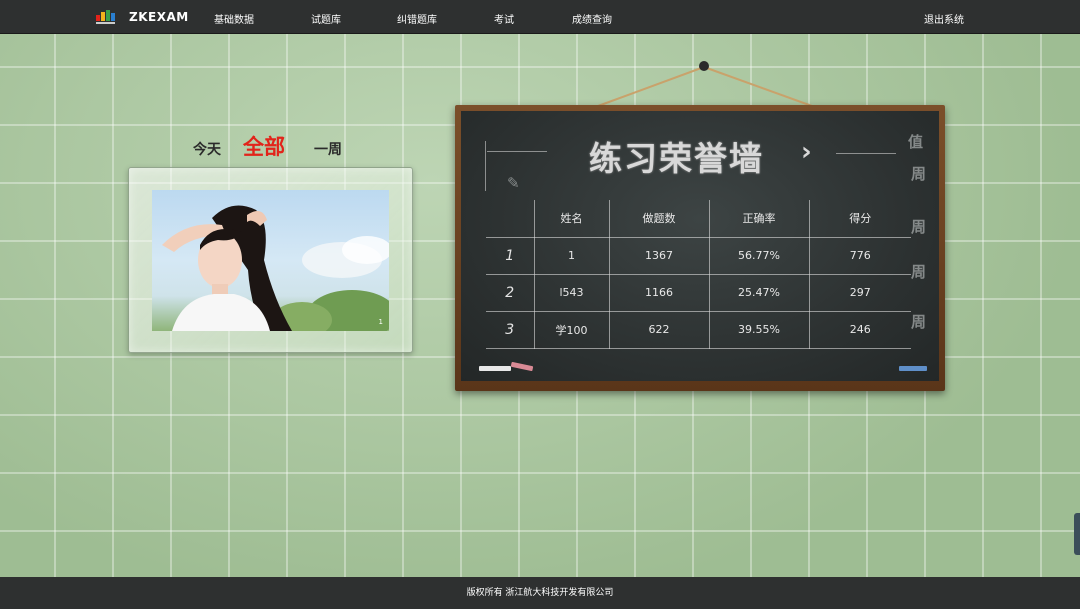 The width and height of the screenshot is (1080, 609). Describe the element at coordinates (1077, 534) in the screenshot. I see `side-scroll-tab` at that location.